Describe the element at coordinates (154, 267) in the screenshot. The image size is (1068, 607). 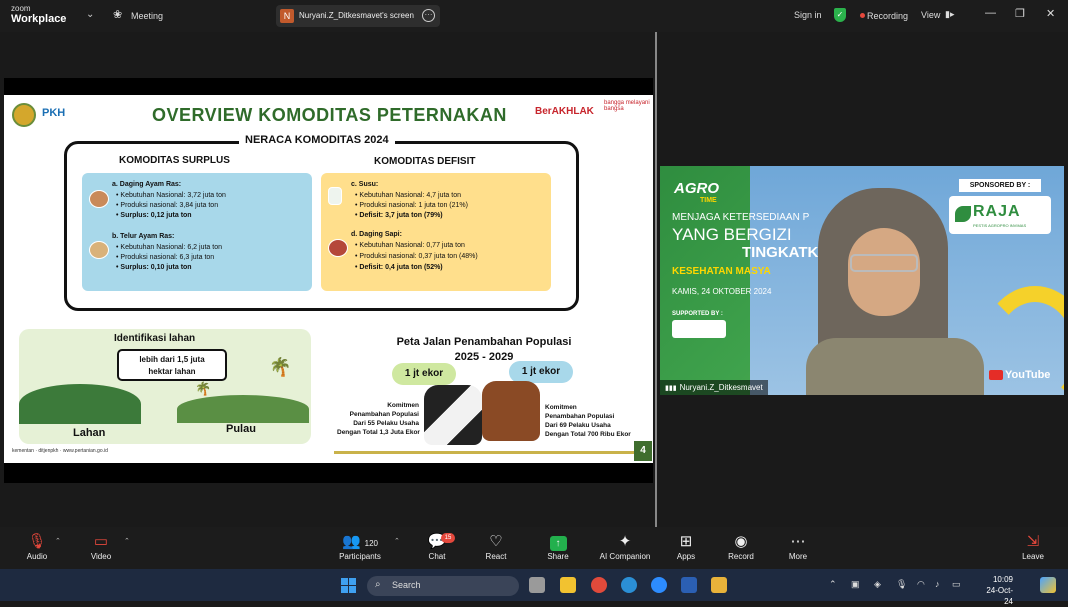
I see `item-line: • Surplus: 0,10 juta ton` at that location.